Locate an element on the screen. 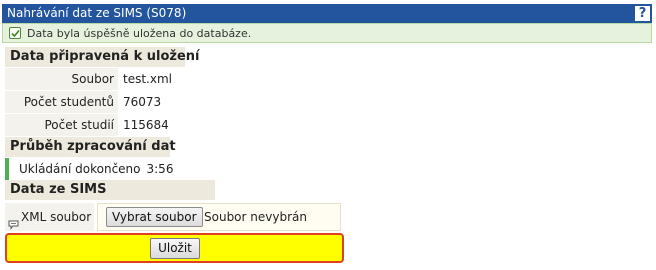  window-title-bar: Nahrávání dat ze SIMS (S078) ? is located at coordinates (327, 13).